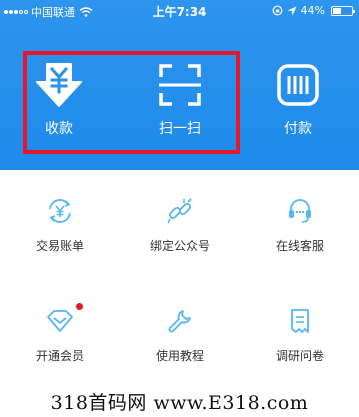 The image size is (359, 417). I want to click on location-arrow-icon, so click(292, 10).